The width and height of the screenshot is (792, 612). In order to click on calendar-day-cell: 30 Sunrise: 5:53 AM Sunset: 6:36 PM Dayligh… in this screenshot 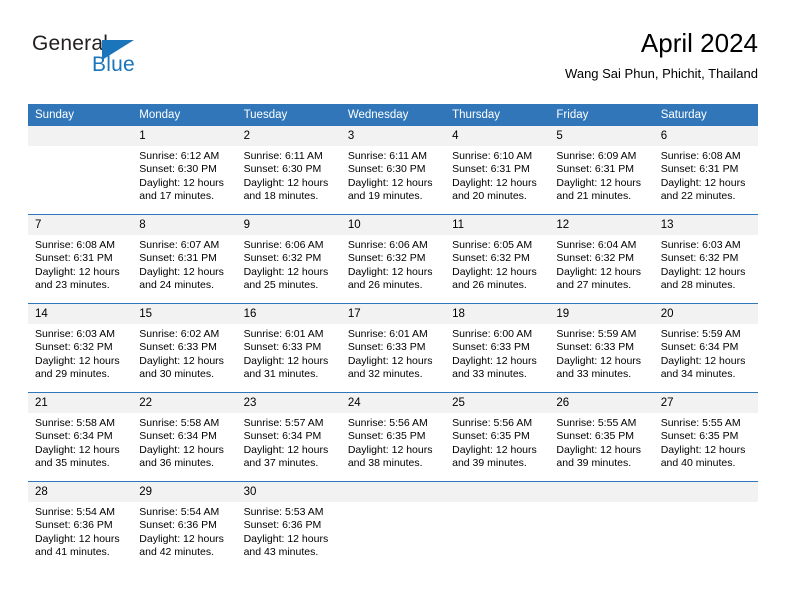, I will do `click(288, 525)`.